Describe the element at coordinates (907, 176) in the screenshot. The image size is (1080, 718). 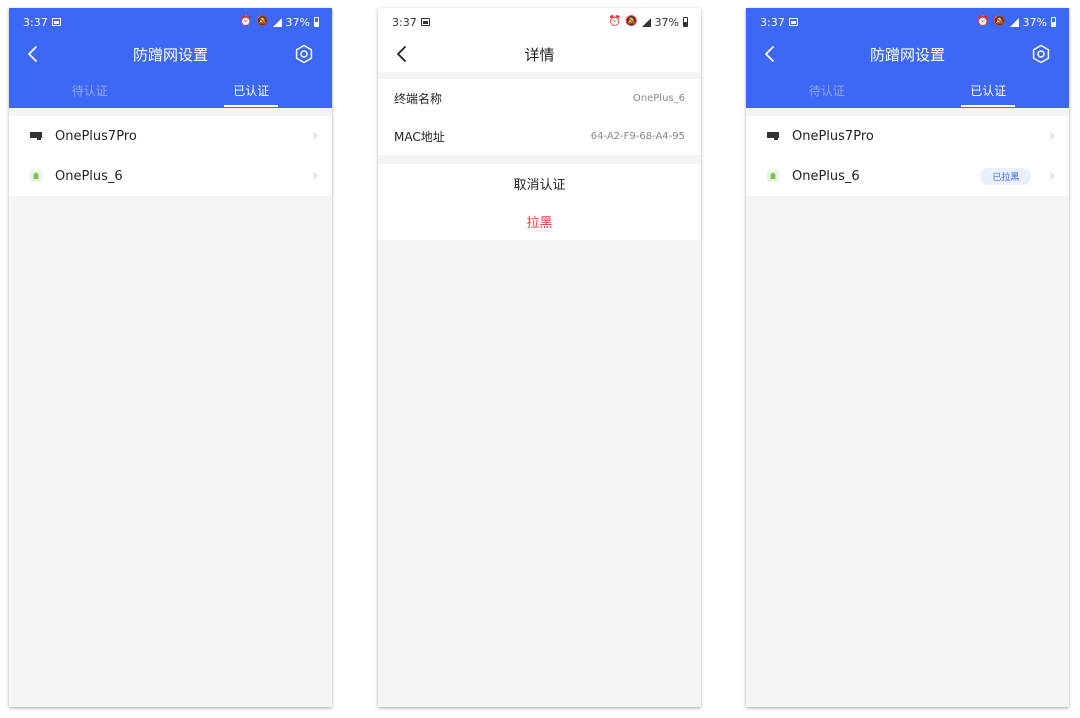
I see `device-row: OnePlus_6 已拉黑 ›` at that location.